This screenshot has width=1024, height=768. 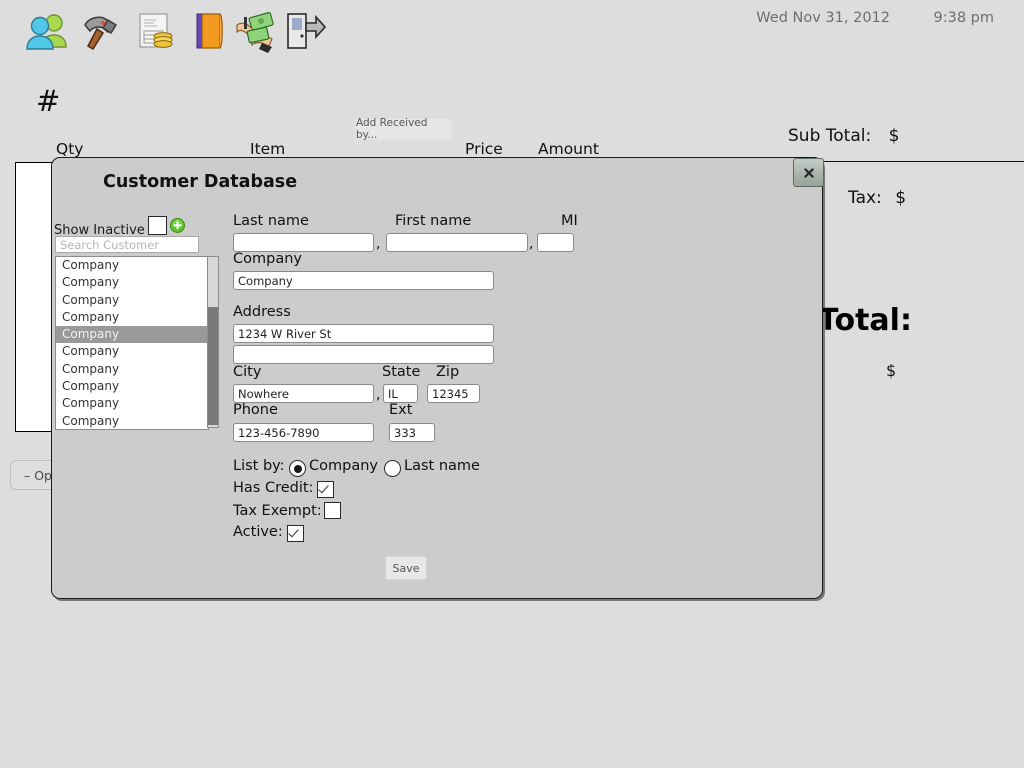 What do you see at coordinates (406, 568) in the screenshot?
I see `save-button: Save` at bounding box center [406, 568].